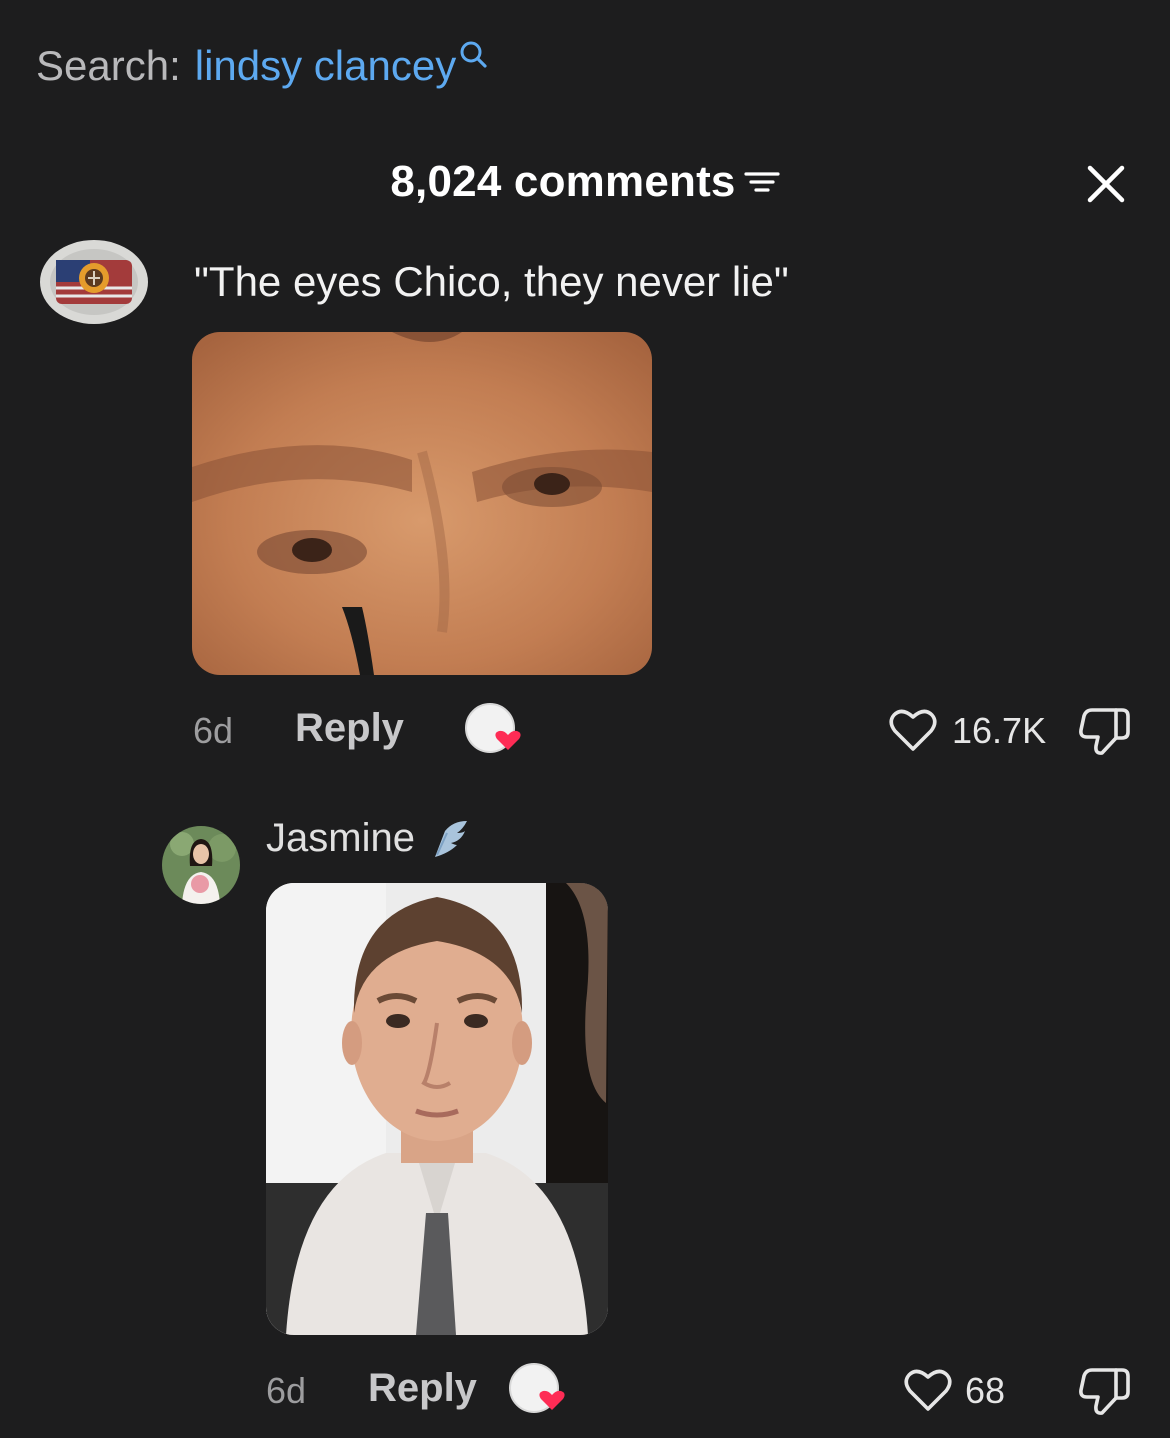 Image resolution: width=1170 pixels, height=1438 pixels. Describe the element at coordinates (1106, 184) in the screenshot. I see `close-icon` at that location.